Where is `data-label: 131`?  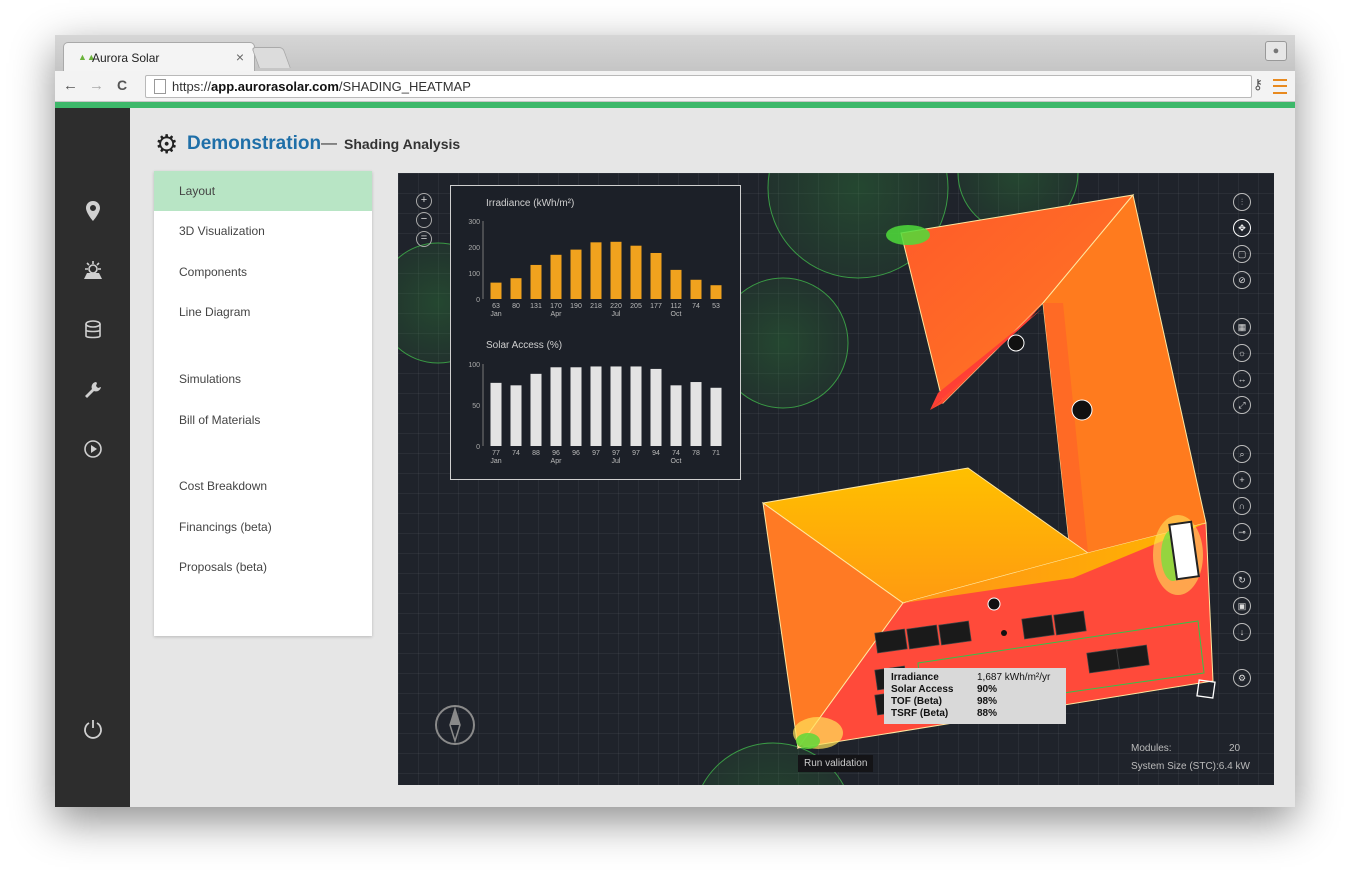 data-label: 131 is located at coordinates (536, 306).